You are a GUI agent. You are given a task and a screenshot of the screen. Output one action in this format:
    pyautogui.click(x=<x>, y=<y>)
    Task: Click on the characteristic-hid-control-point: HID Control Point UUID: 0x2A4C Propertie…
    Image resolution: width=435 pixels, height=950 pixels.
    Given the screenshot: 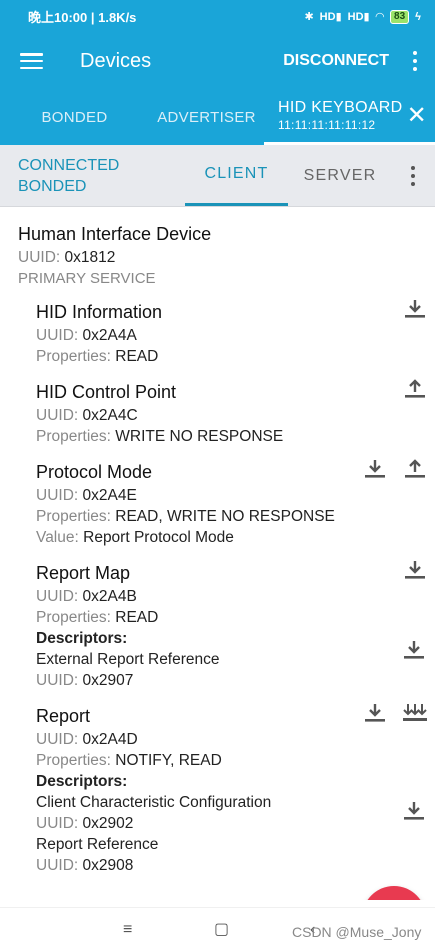 What is the action you would take?
    pyautogui.click(x=217, y=413)
    